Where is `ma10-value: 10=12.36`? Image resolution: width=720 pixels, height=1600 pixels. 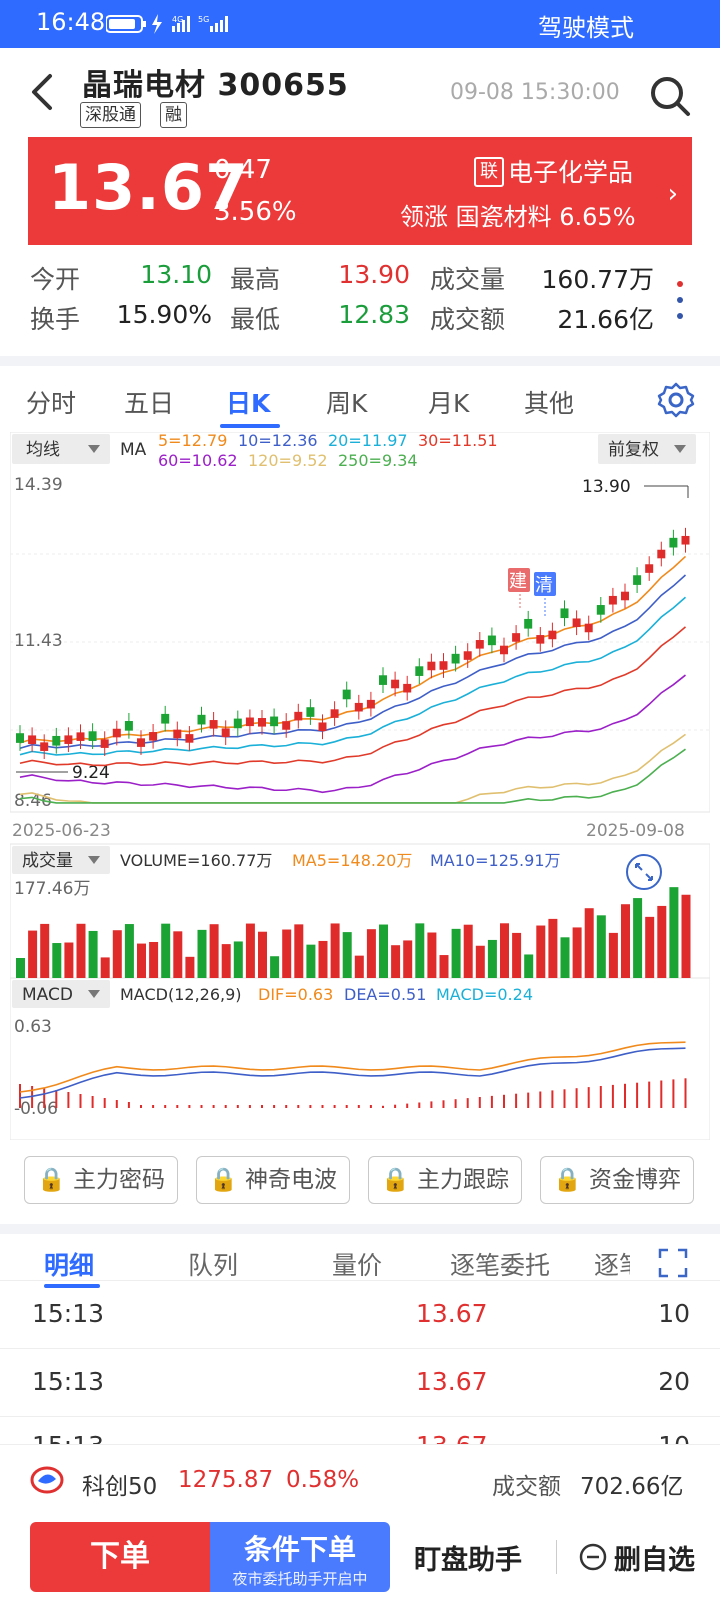 ma10-value: 10=12.36 is located at coordinates (278, 441).